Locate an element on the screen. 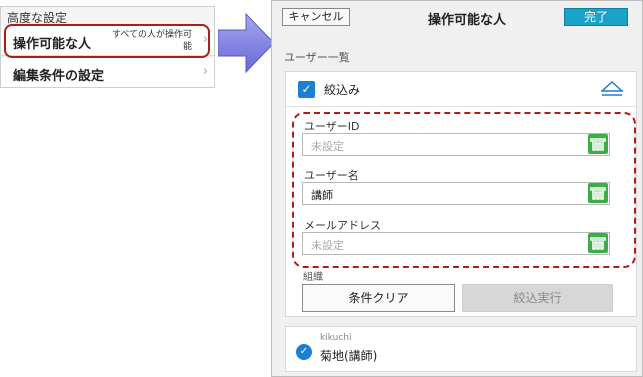 Image resolution: width=643 pixels, height=377 pixels. user-list-heading: ユーザー一覧 is located at coordinates (317, 57).